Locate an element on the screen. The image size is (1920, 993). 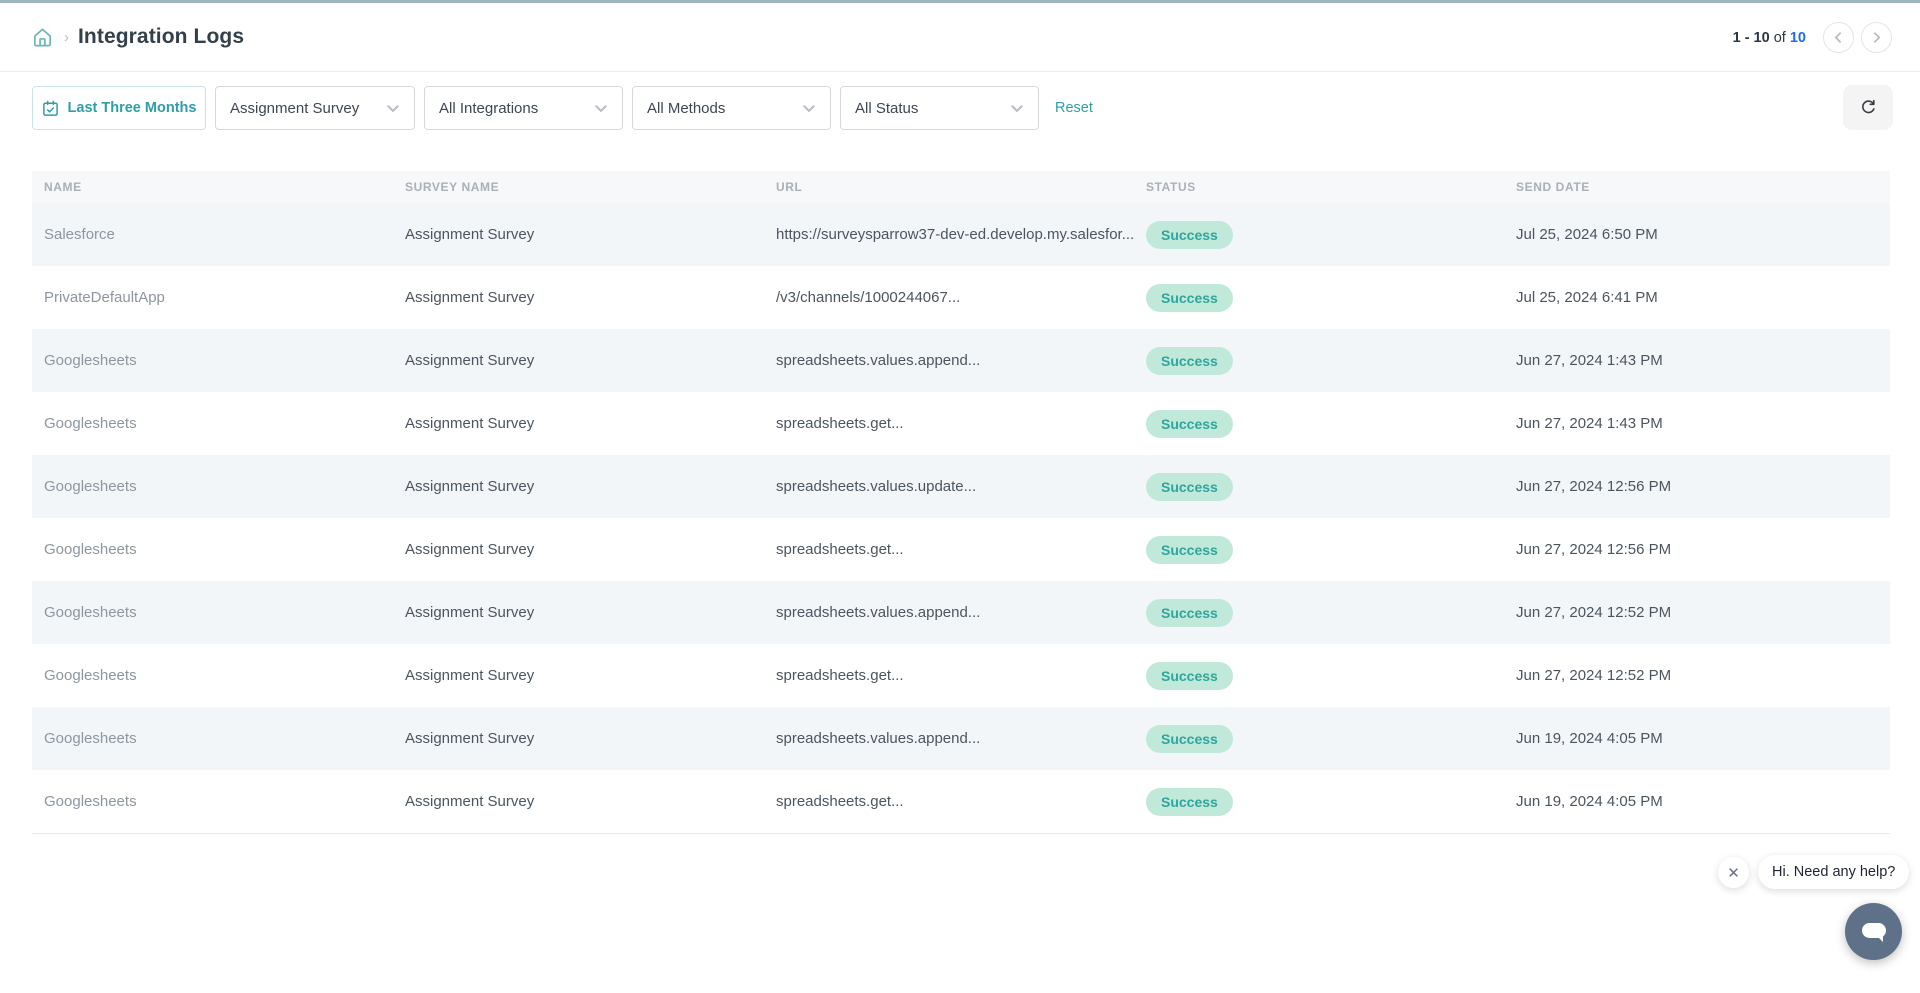
status-filter-dropdown: All Status is located at coordinates (939, 108).